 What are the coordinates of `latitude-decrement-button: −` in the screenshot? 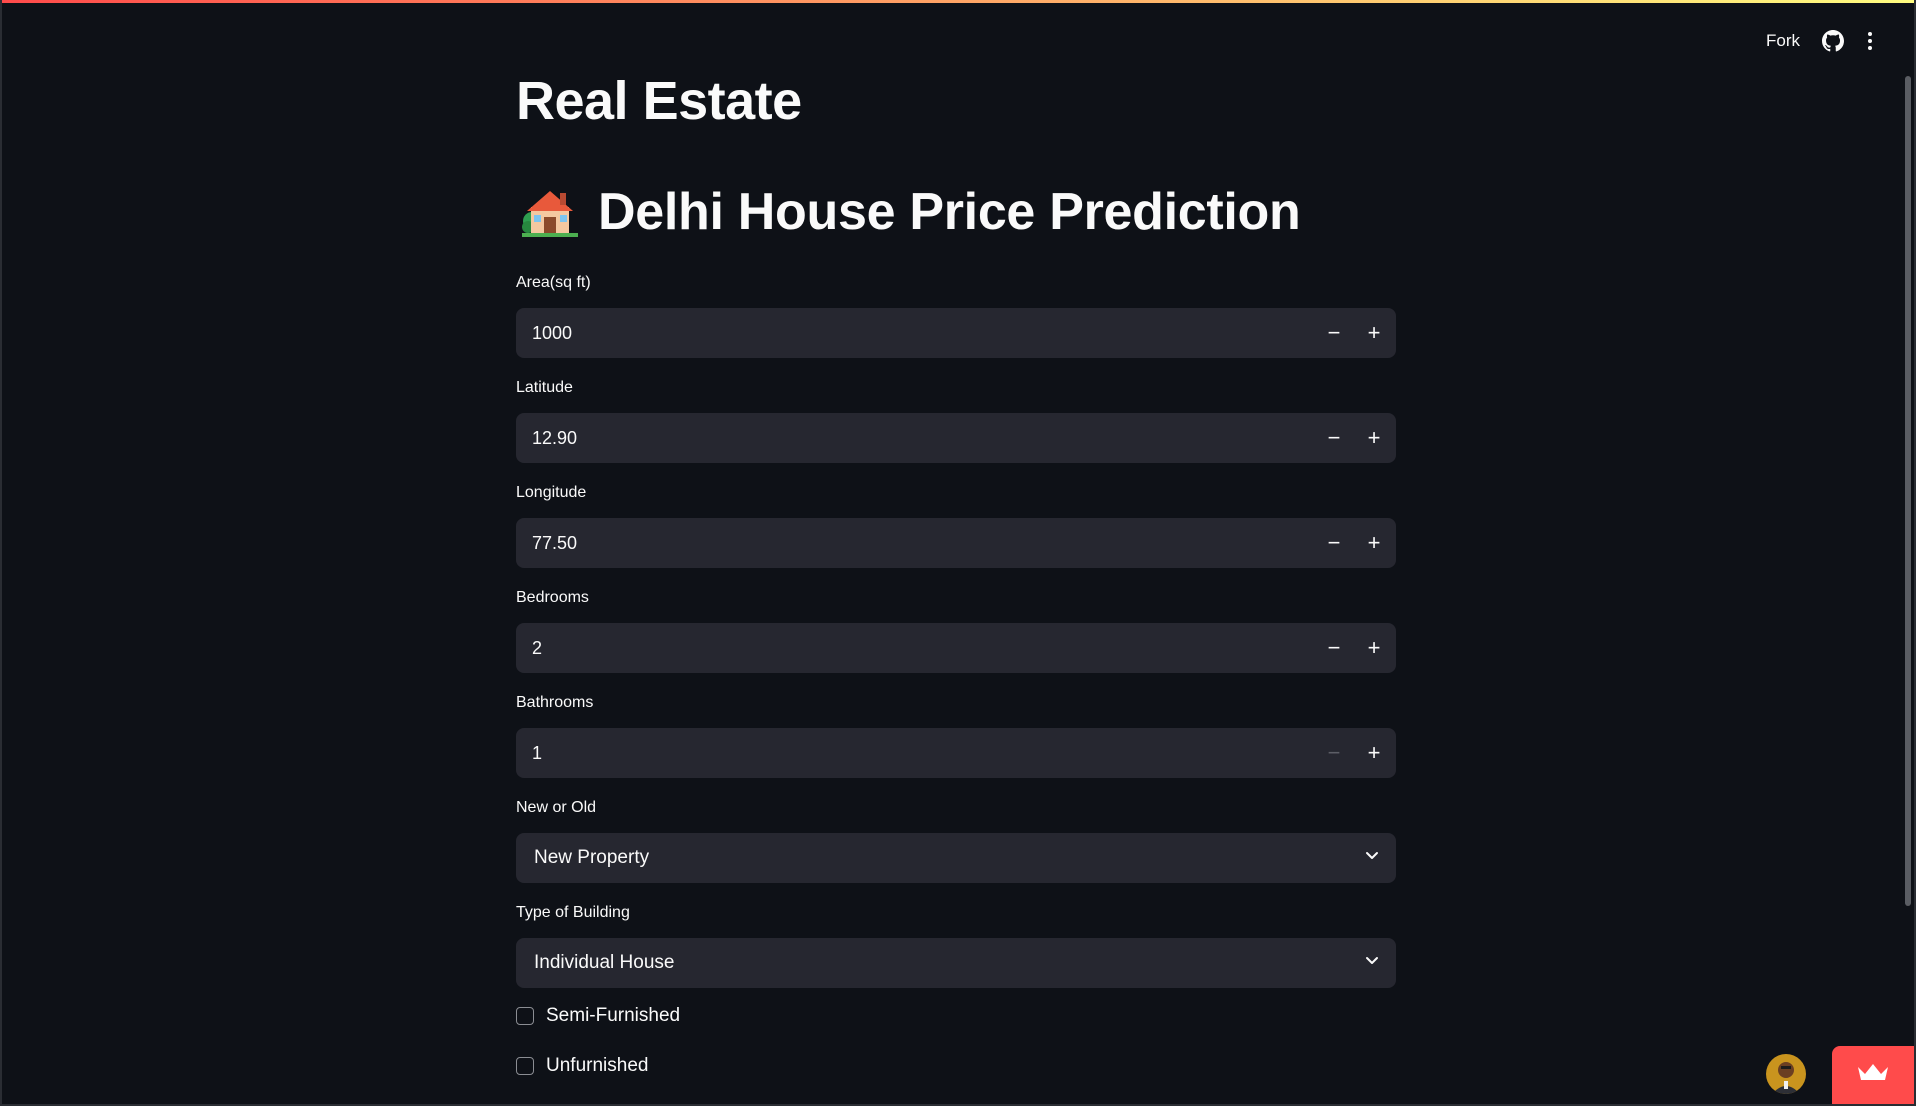 It's located at (1334, 438).